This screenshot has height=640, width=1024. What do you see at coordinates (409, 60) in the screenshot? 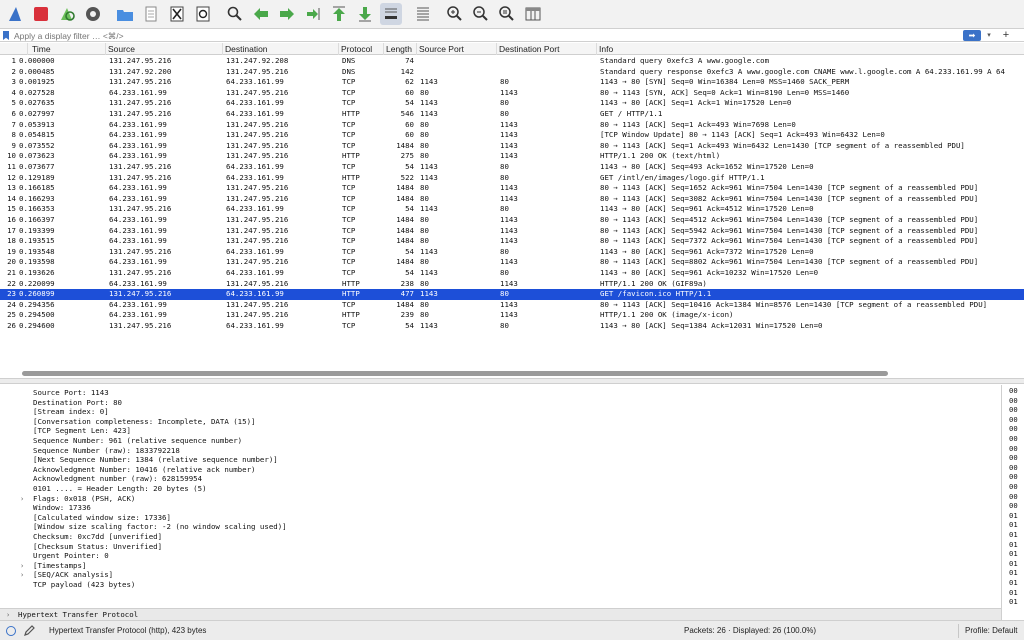
I see `packet-length: 74` at bounding box center [409, 60].